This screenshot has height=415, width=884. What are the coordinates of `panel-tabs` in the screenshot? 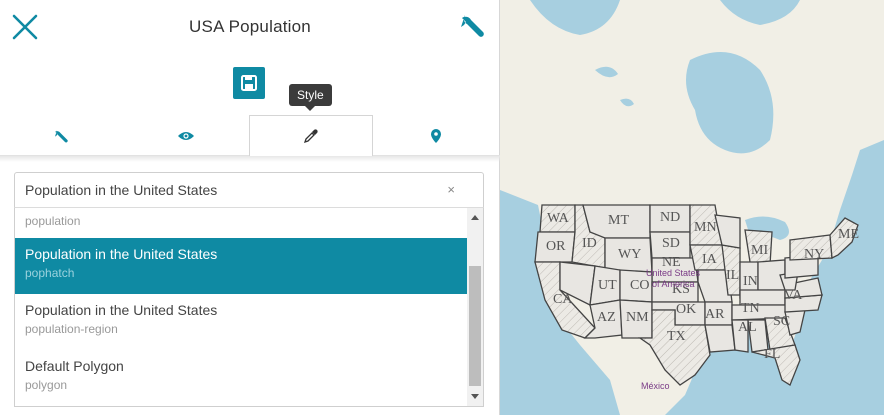 It's located at (250, 136).